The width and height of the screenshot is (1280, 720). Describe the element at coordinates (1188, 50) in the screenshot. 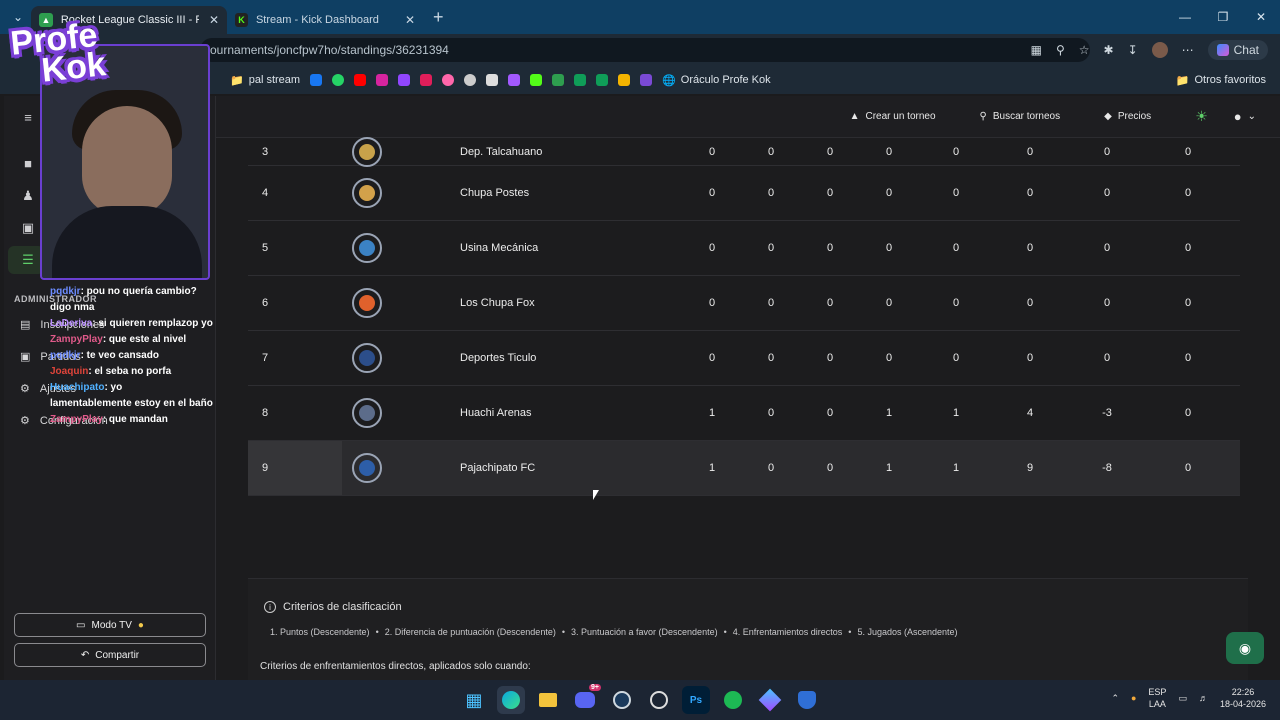

I see `more-options-icon: ⋯` at that location.